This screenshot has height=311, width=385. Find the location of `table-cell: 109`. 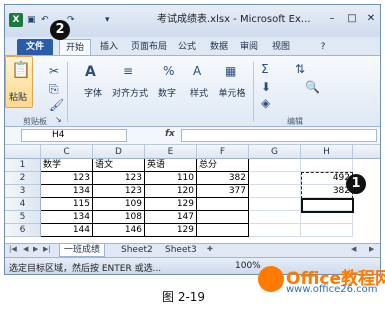

table-cell: 109 is located at coordinates (119, 204).